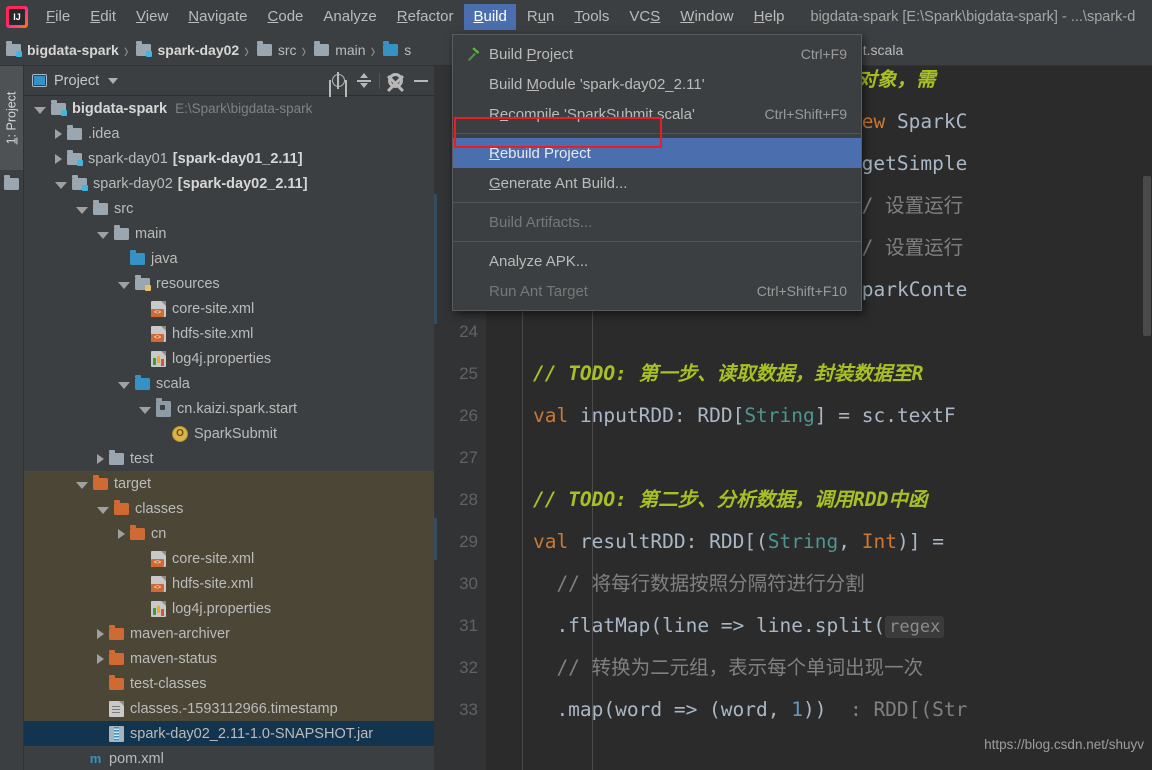 The image size is (1152, 770). I want to click on menu-window: Window, so click(706, 17).